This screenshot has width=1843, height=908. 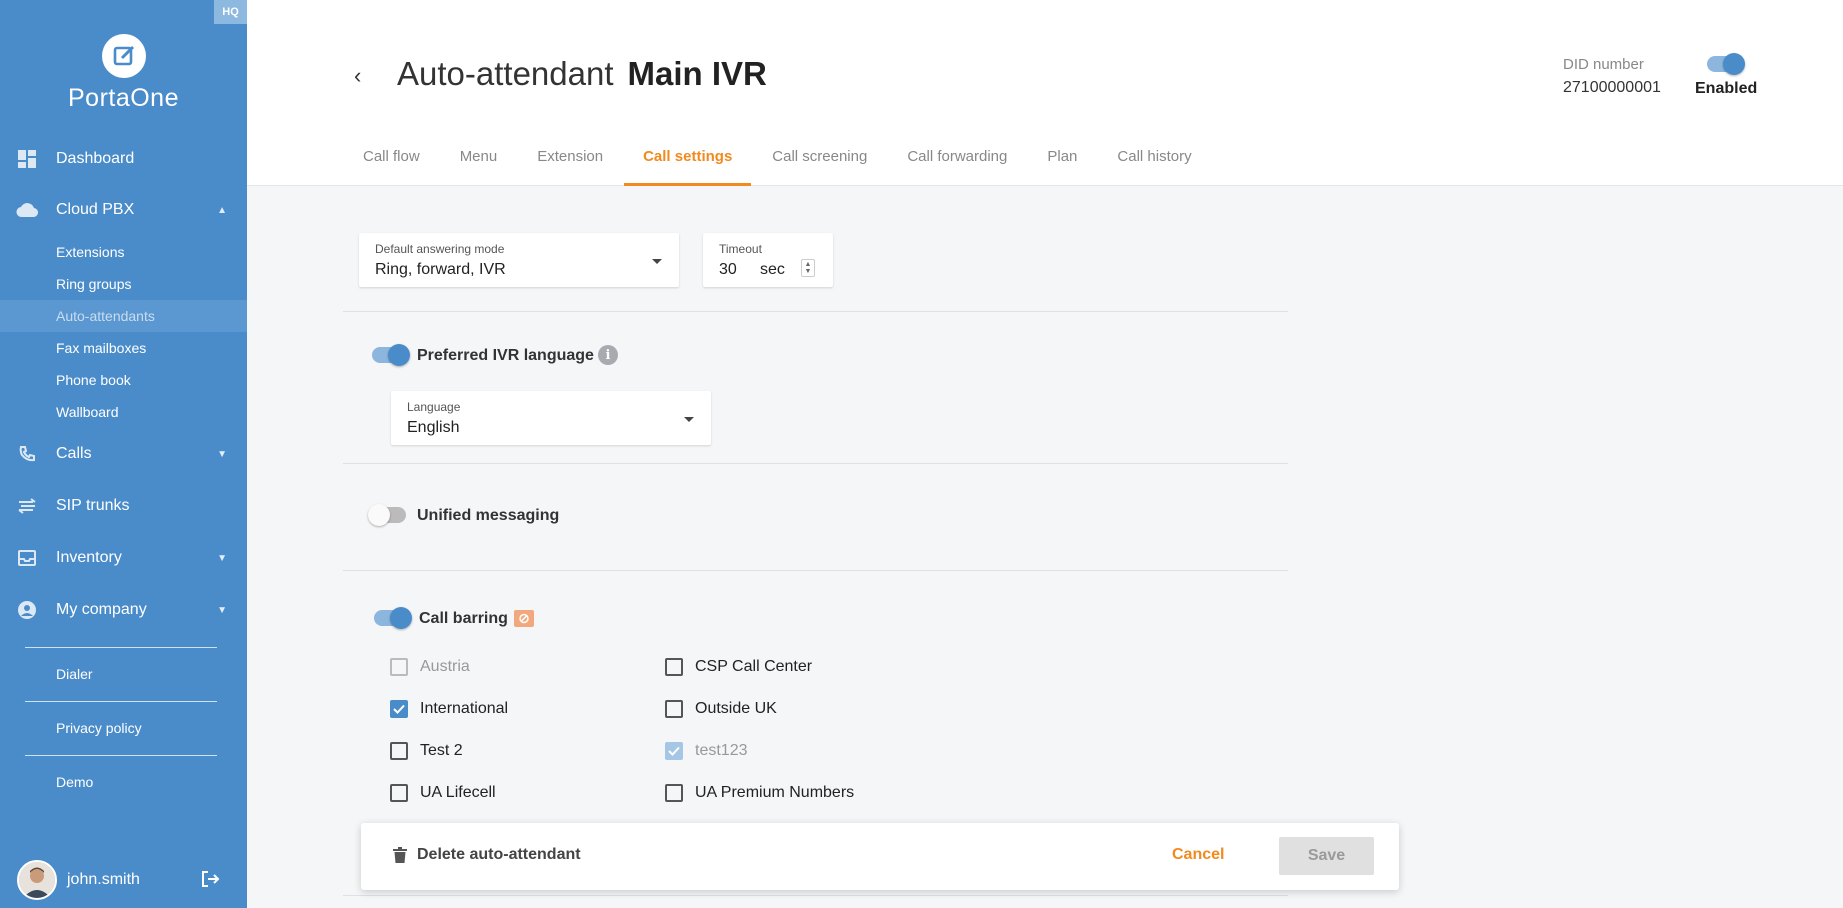 I want to click on barring-item-austria: Austria, so click(x=430, y=667).